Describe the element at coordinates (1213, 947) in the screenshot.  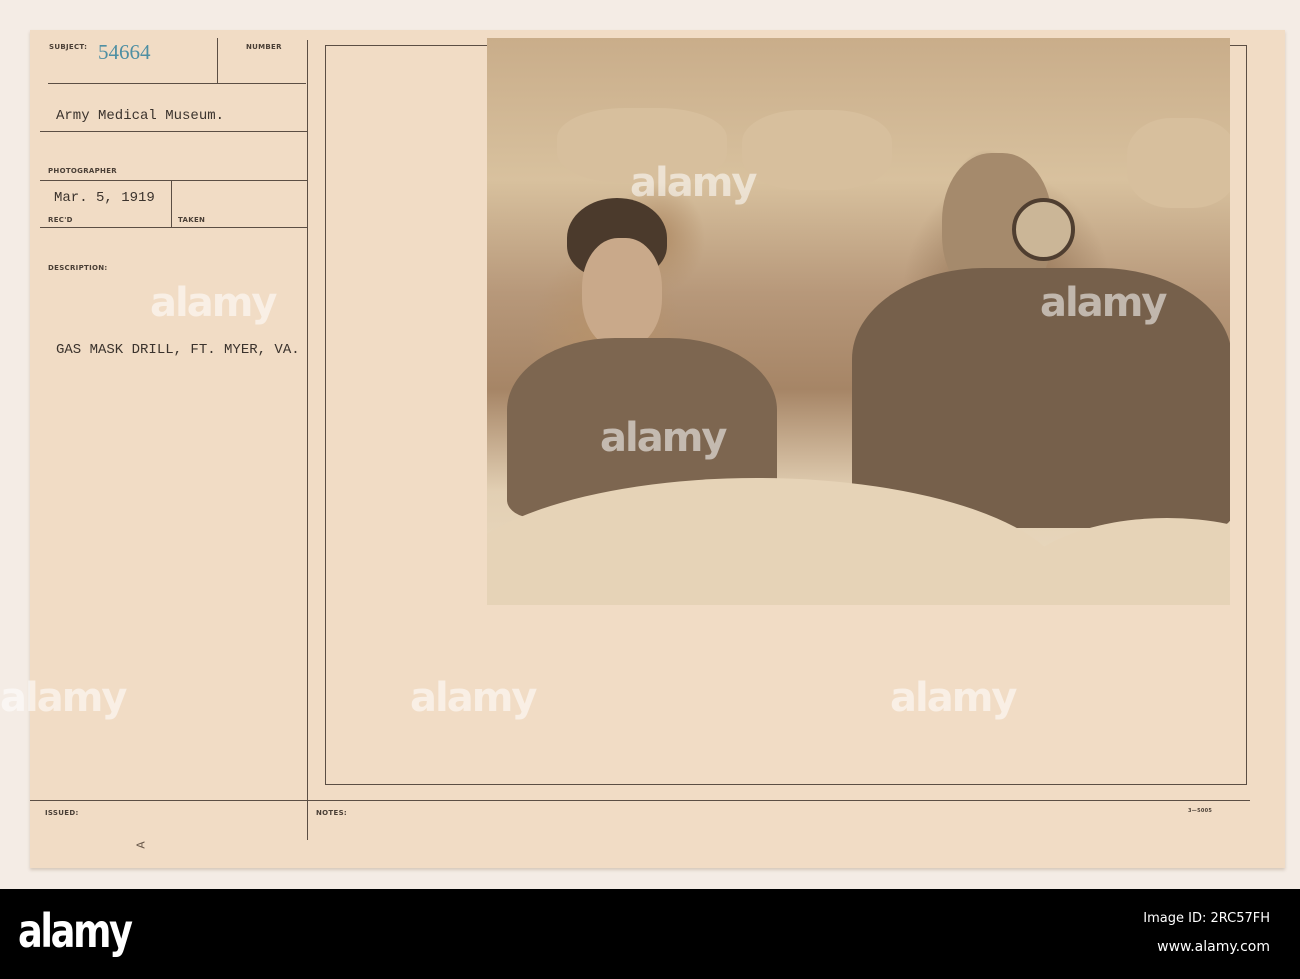
I see `site-url: www.alamy.com` at that location.